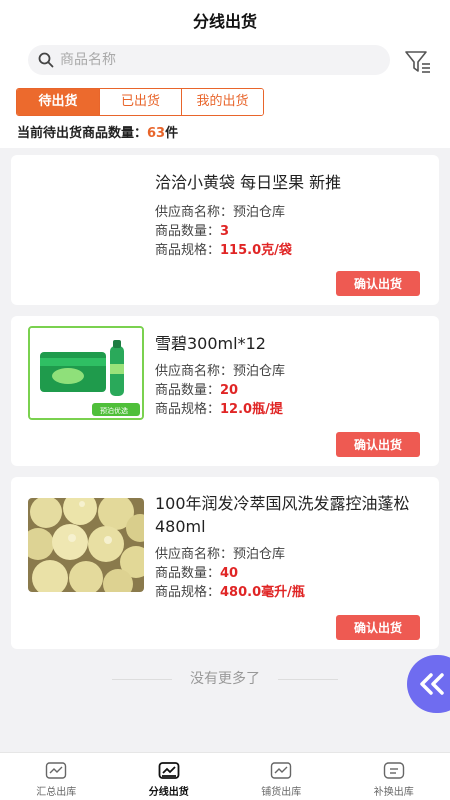 The width and height of the screenshot is (450, 800). I want to click on quantity-row: 商品数量：40, so click(196, 571).